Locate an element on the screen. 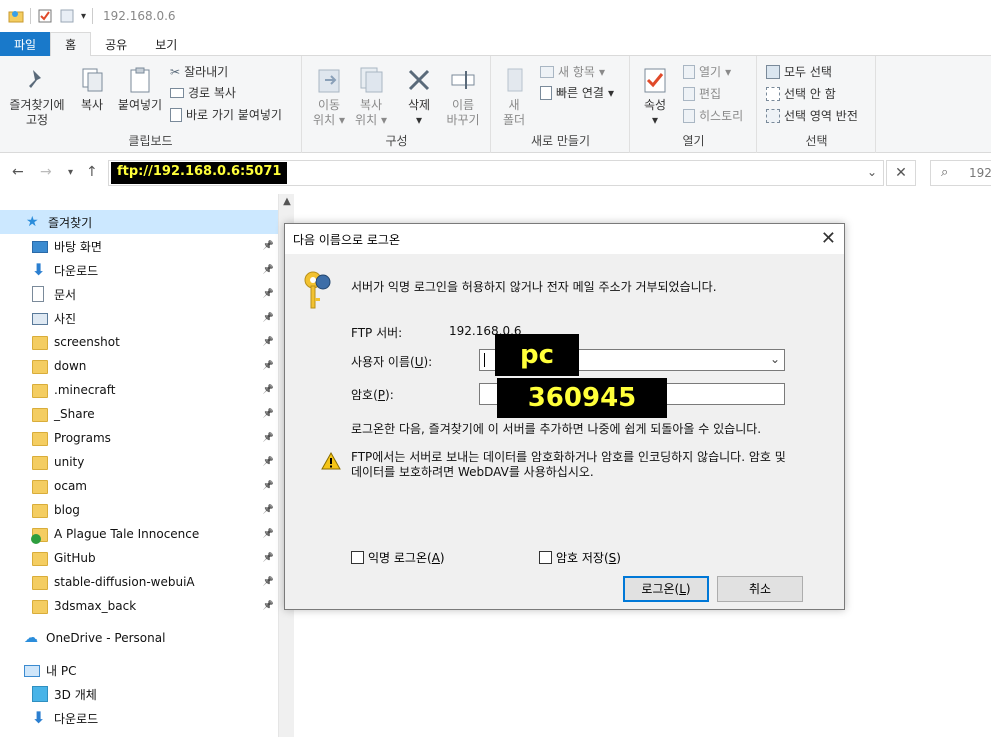  sidebar-item: ⬇ 다운로드 📌 is located at coordinates (155, 270).